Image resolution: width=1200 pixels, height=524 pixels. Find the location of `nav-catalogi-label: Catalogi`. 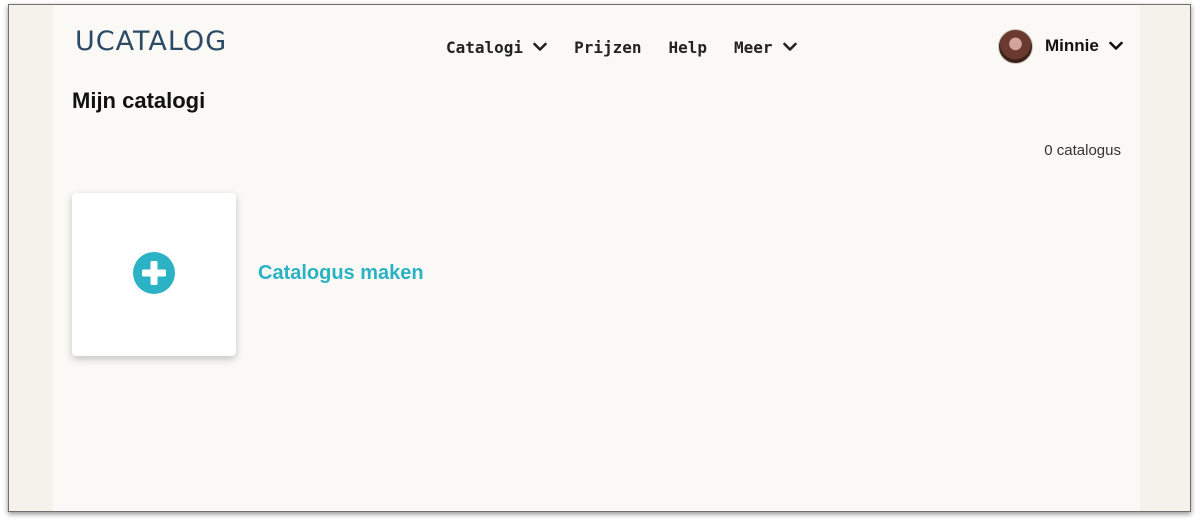

nav-catalogi-label: Catalogi is located at coordinates (485, 47).